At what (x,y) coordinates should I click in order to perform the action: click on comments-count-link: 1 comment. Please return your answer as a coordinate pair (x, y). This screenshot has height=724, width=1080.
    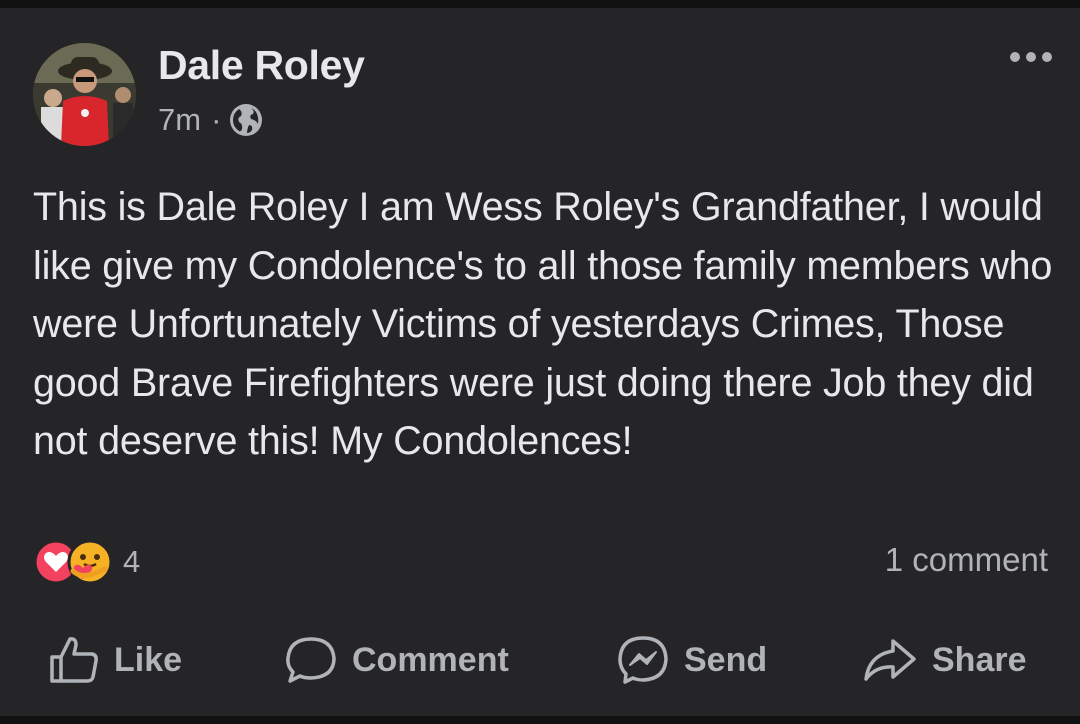
    Looking at the image, I should click on (966, 560).